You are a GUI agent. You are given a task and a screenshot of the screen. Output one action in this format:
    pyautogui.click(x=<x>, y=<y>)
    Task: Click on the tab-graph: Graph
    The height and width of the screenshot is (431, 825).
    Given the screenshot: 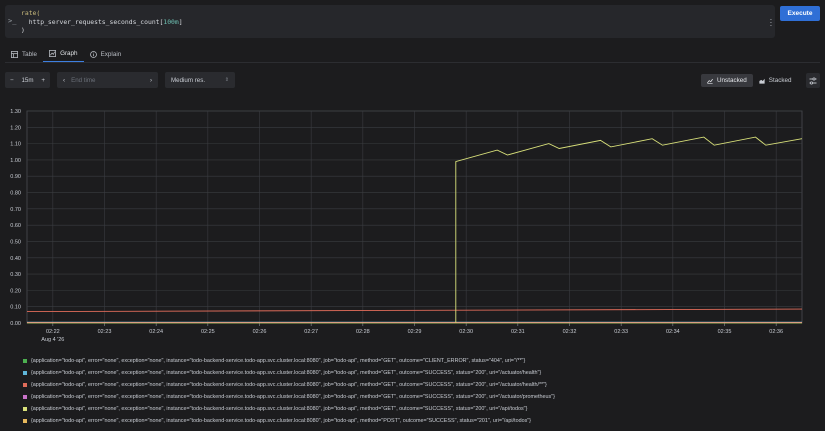 What is the action you would take?
    pyautogui.click(x=63, y=54)
    